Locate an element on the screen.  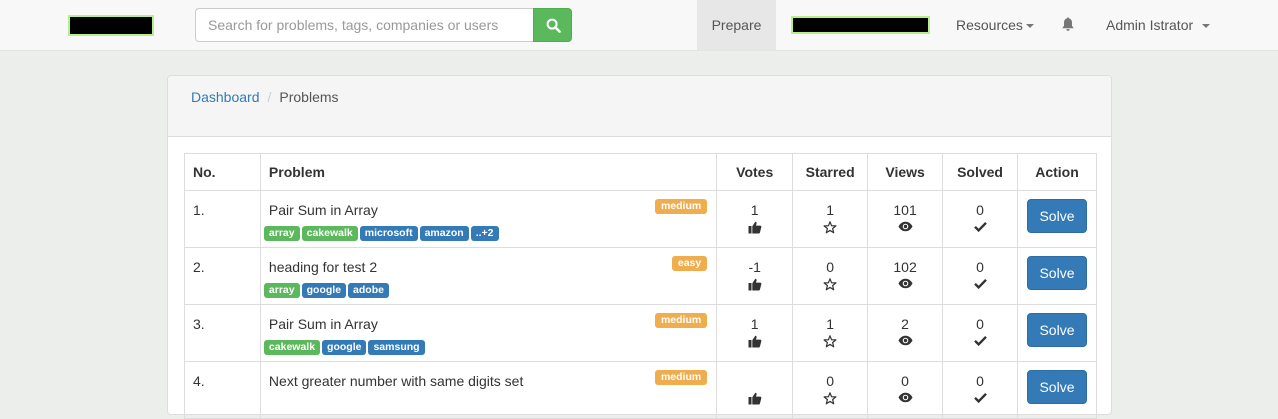
tag-list: cakewalk google samsung is located at coordinates (345, 346).